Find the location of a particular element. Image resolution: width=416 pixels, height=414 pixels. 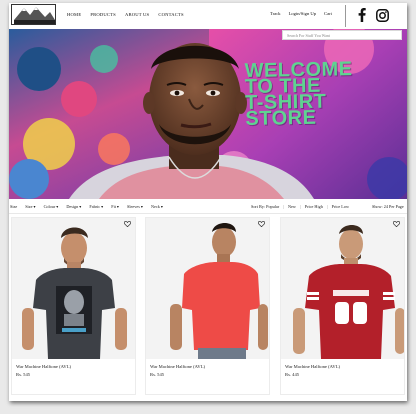

facebook-icon is located at coordinates (362, 15).